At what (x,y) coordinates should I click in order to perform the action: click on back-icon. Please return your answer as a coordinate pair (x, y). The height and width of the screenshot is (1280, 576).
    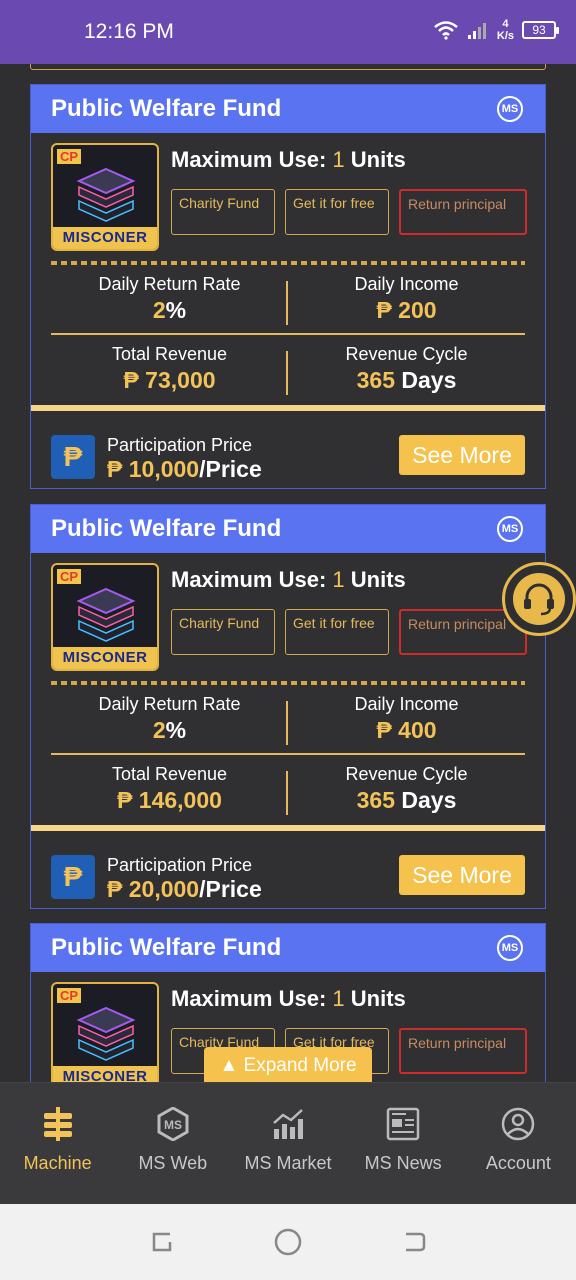
    Looking at the image, I should click on (414, 1242).